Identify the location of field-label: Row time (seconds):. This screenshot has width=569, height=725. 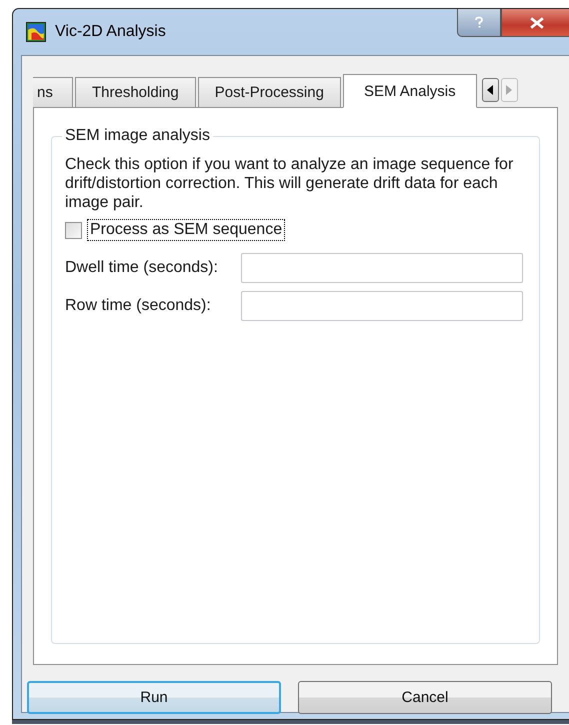
(138, 306).